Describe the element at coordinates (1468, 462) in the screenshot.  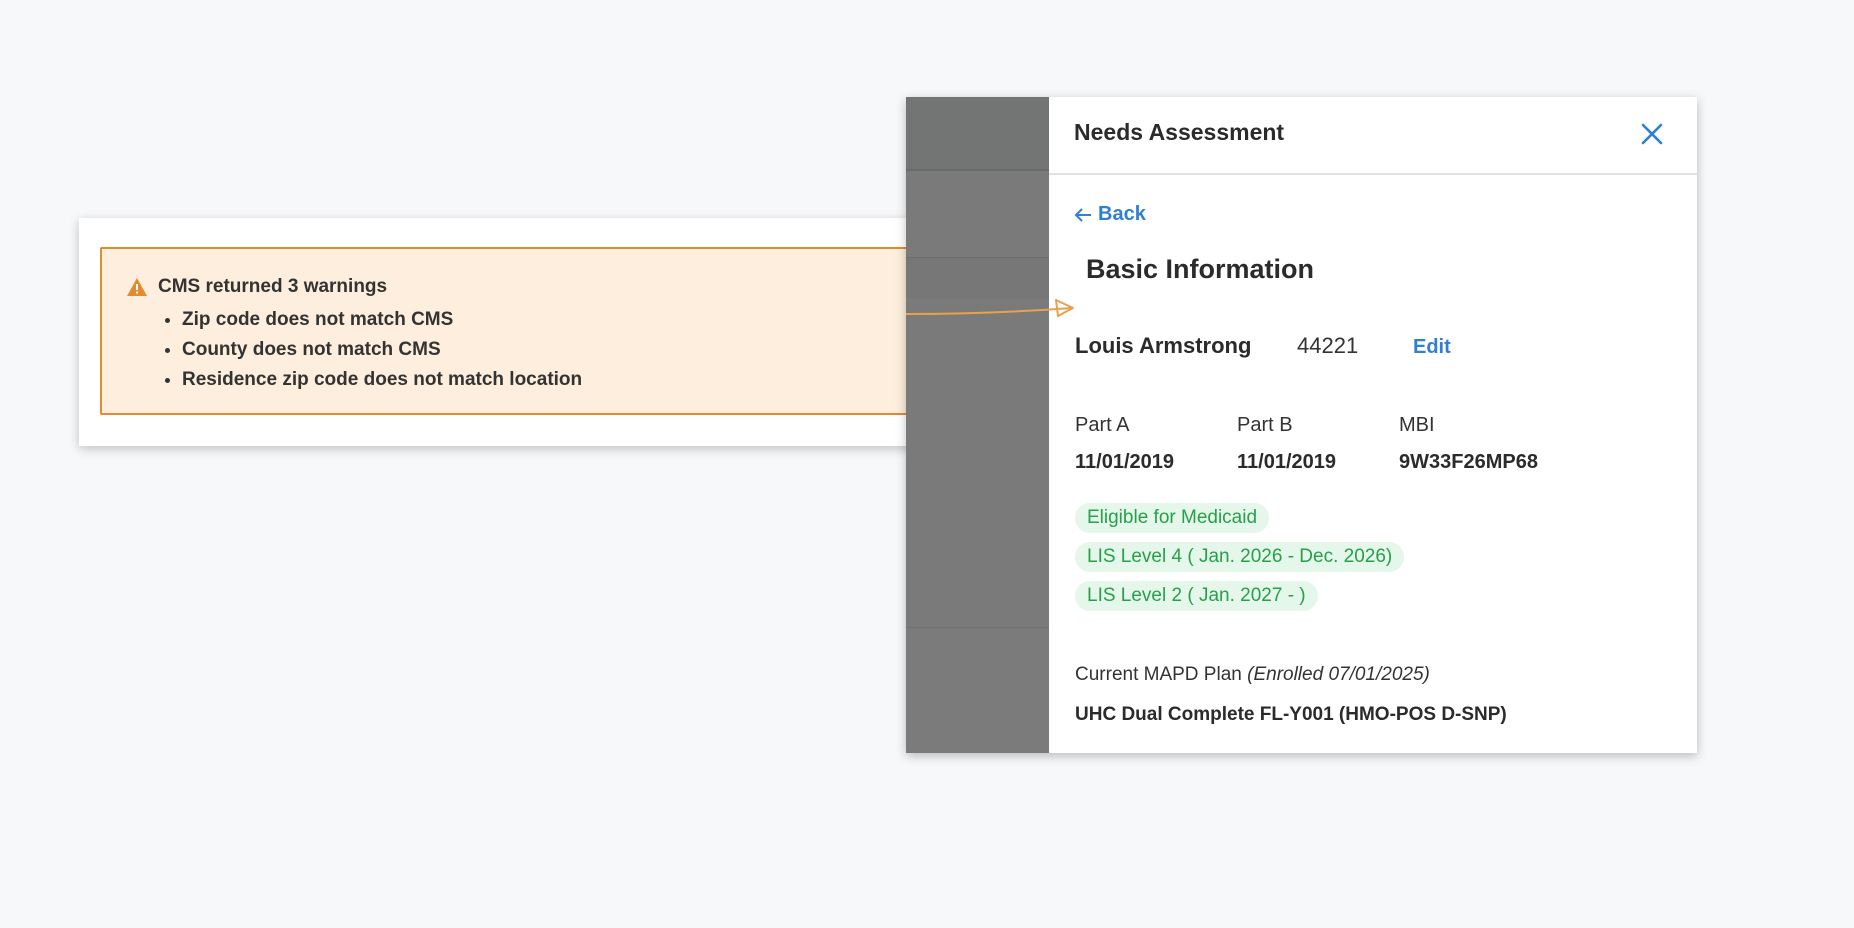
I see `mbi-value: 9W33F26MP68` at that location.